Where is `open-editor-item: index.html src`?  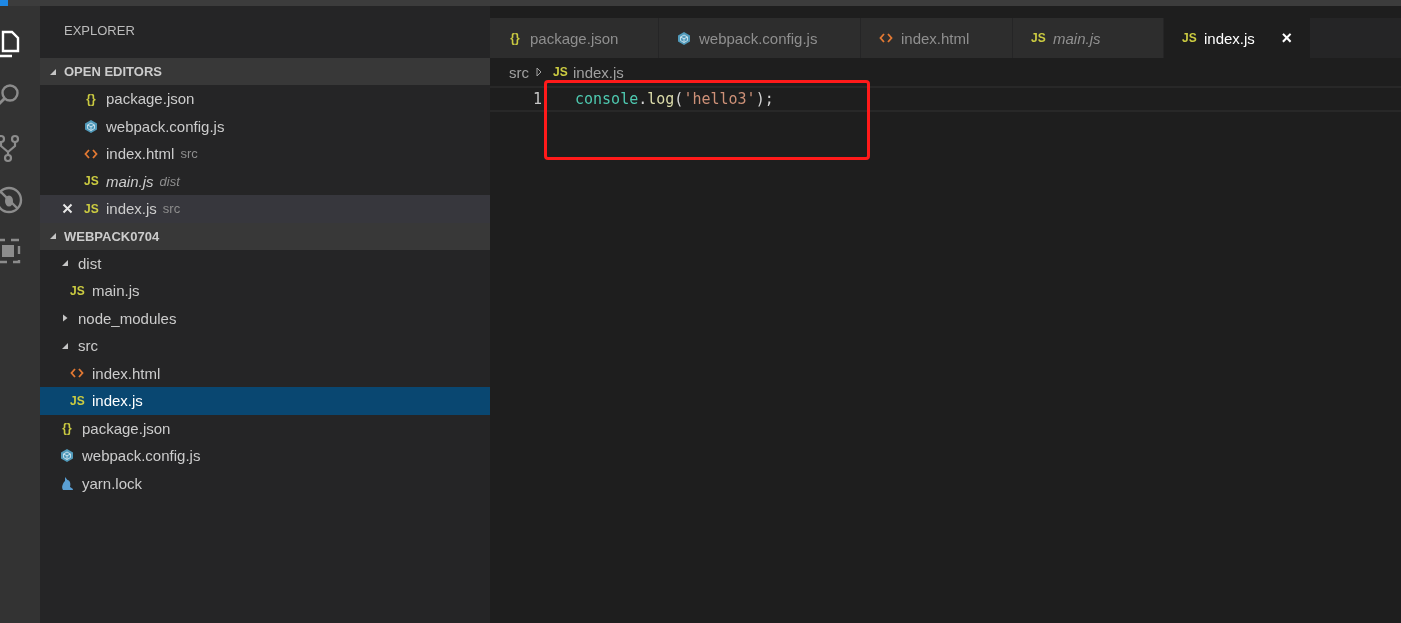 open-editor-item: index.html src is located at coordinates (265, 154).